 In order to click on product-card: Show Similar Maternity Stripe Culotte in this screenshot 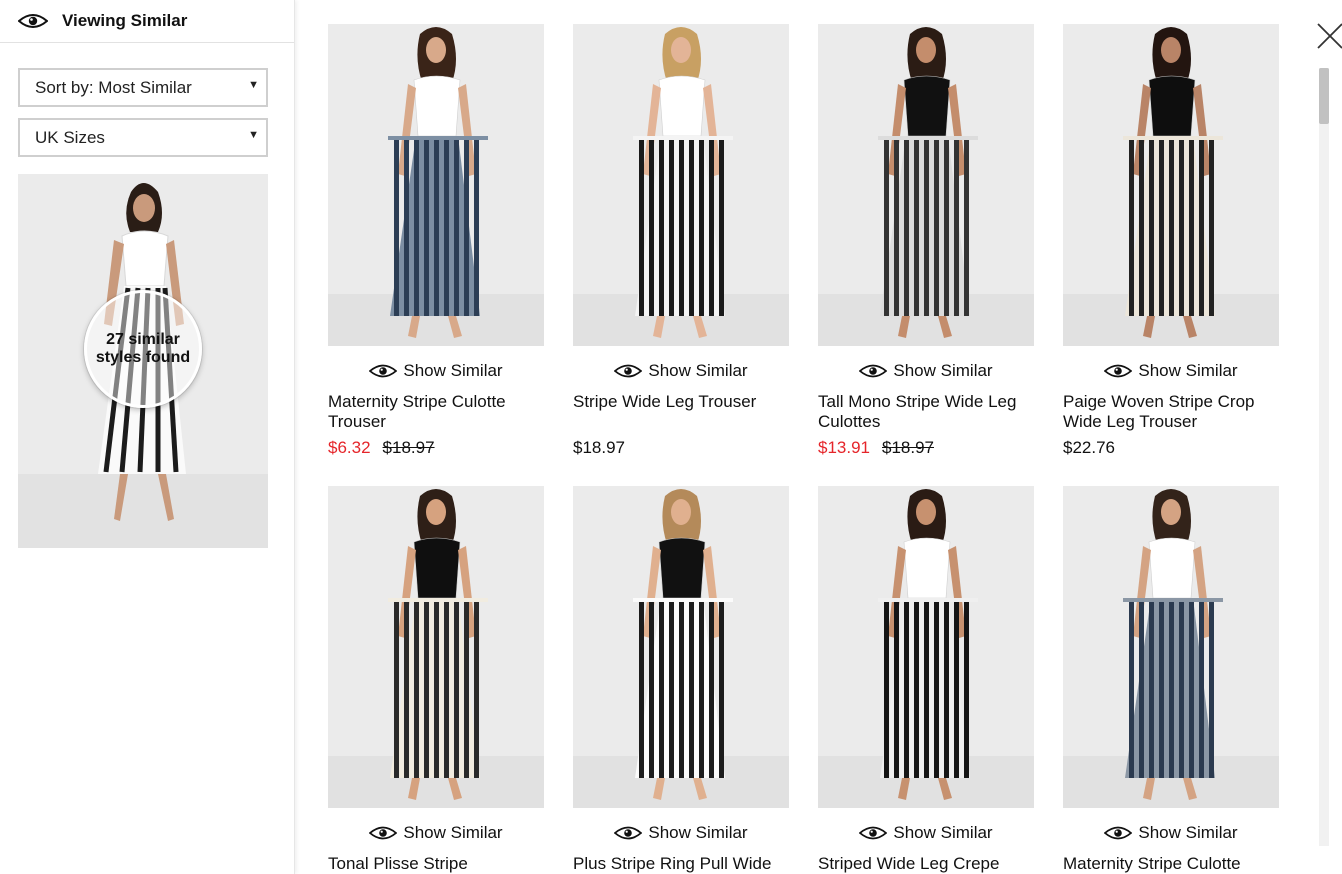, I will do `click(1171, 680)`.